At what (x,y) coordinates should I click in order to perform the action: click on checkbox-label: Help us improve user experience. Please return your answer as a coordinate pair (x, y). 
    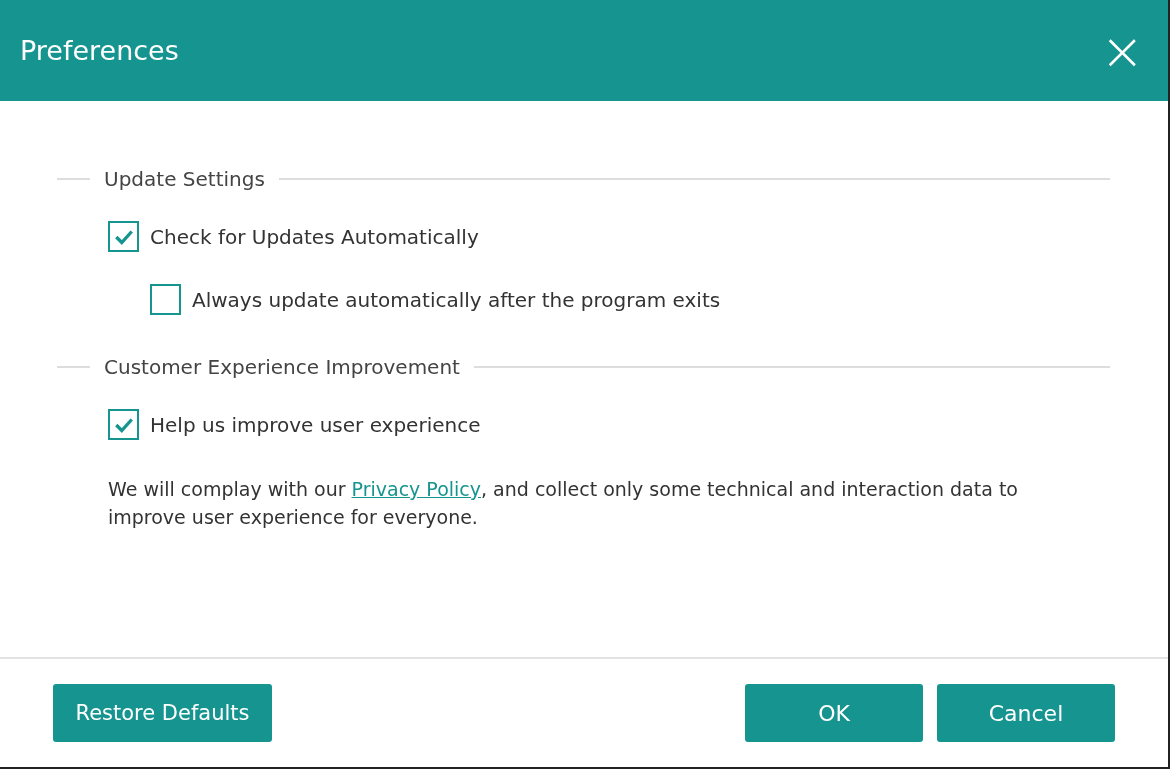
    Looking at the image, I should click on (315, 424).